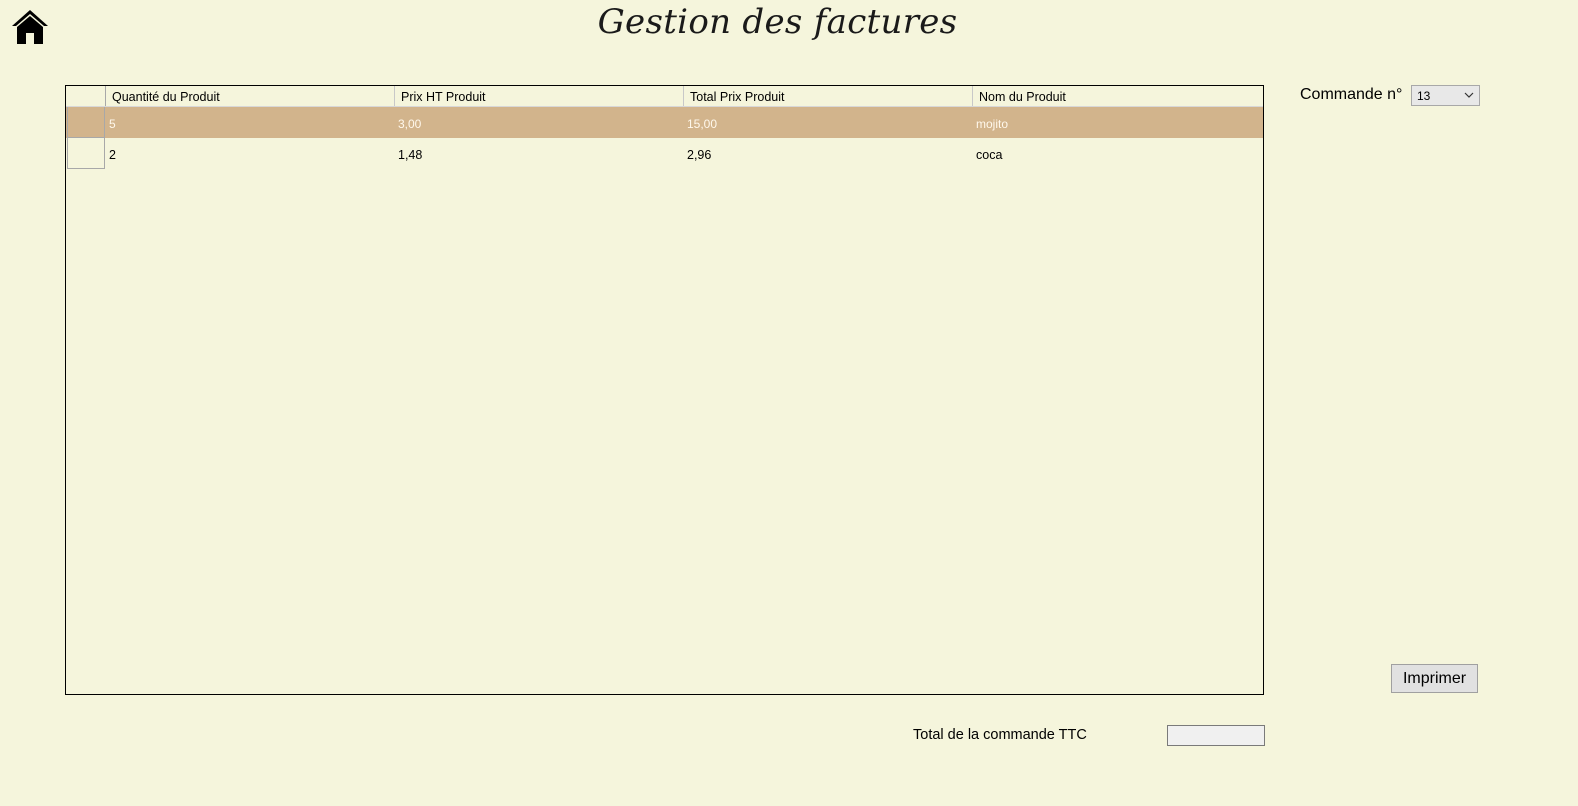 The image size is (1578, 806). What do you see at coordinates (827, 122) in the screenshot?
I see `cell-total-prix: 15,00` at bounding box center [827, 122].